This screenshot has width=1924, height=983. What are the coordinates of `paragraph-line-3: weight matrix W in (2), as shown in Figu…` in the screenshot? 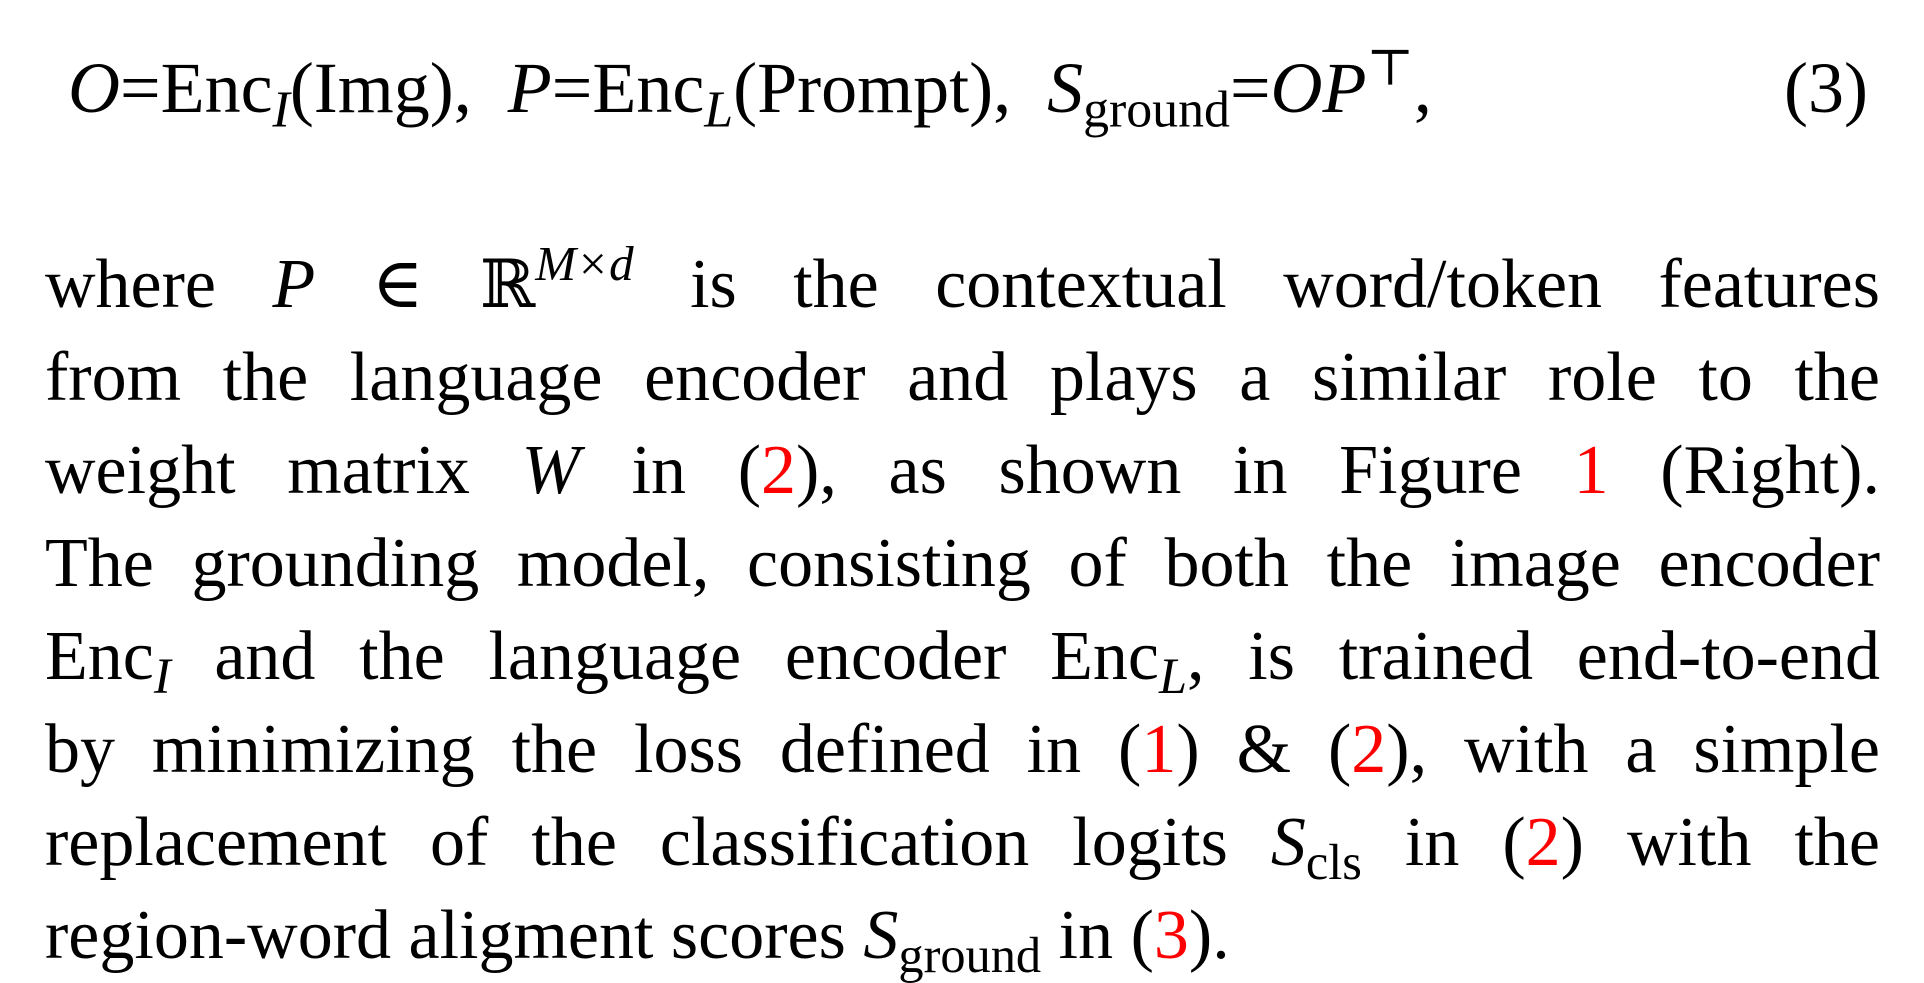 It's located at (962, 470).